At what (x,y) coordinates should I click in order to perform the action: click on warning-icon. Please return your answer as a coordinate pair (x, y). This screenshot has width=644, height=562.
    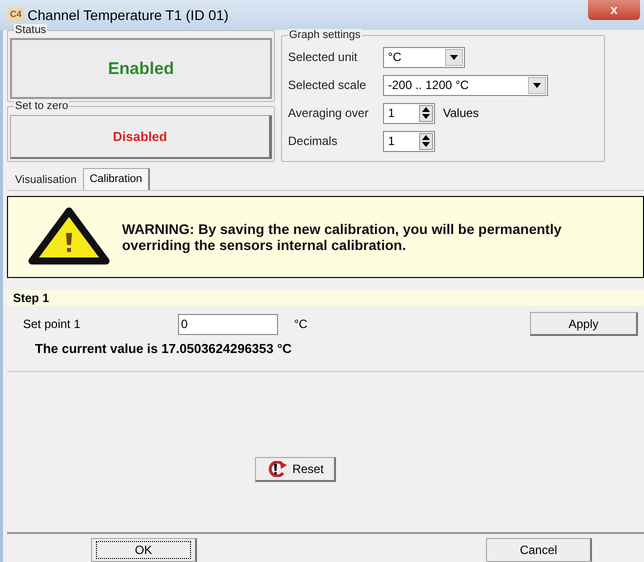
    Looking at the image, I should click on (69, 237).